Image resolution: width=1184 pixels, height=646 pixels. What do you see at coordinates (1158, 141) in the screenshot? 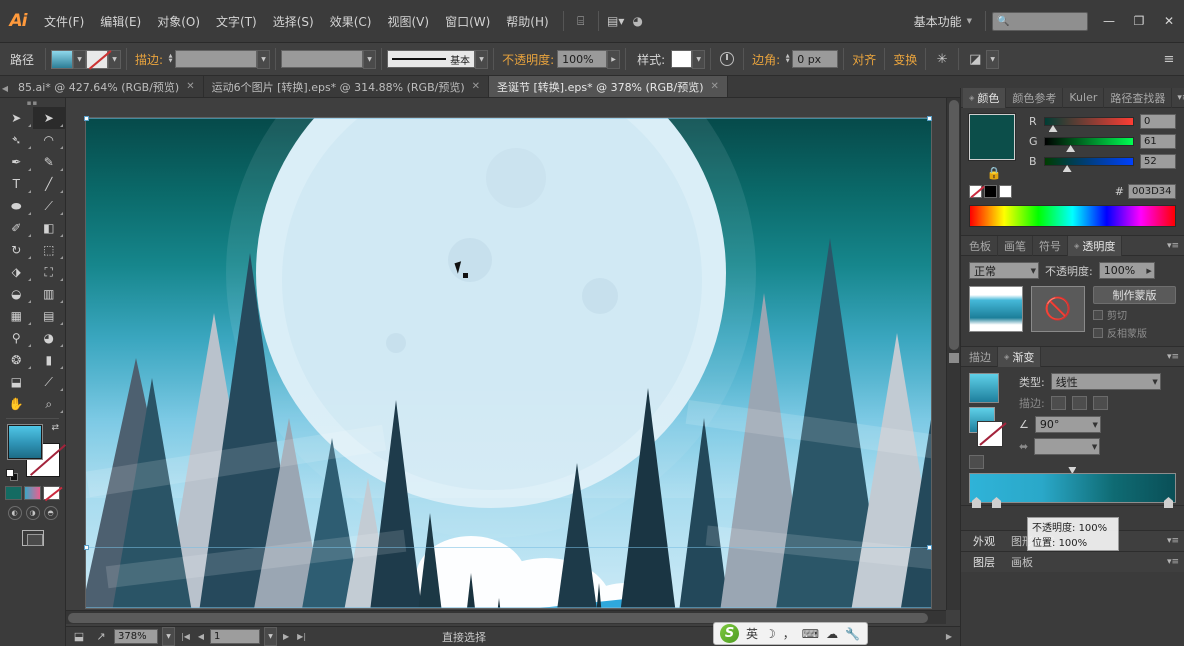
I see `channel-value-g: 61` at bounding box center [1158, 141].